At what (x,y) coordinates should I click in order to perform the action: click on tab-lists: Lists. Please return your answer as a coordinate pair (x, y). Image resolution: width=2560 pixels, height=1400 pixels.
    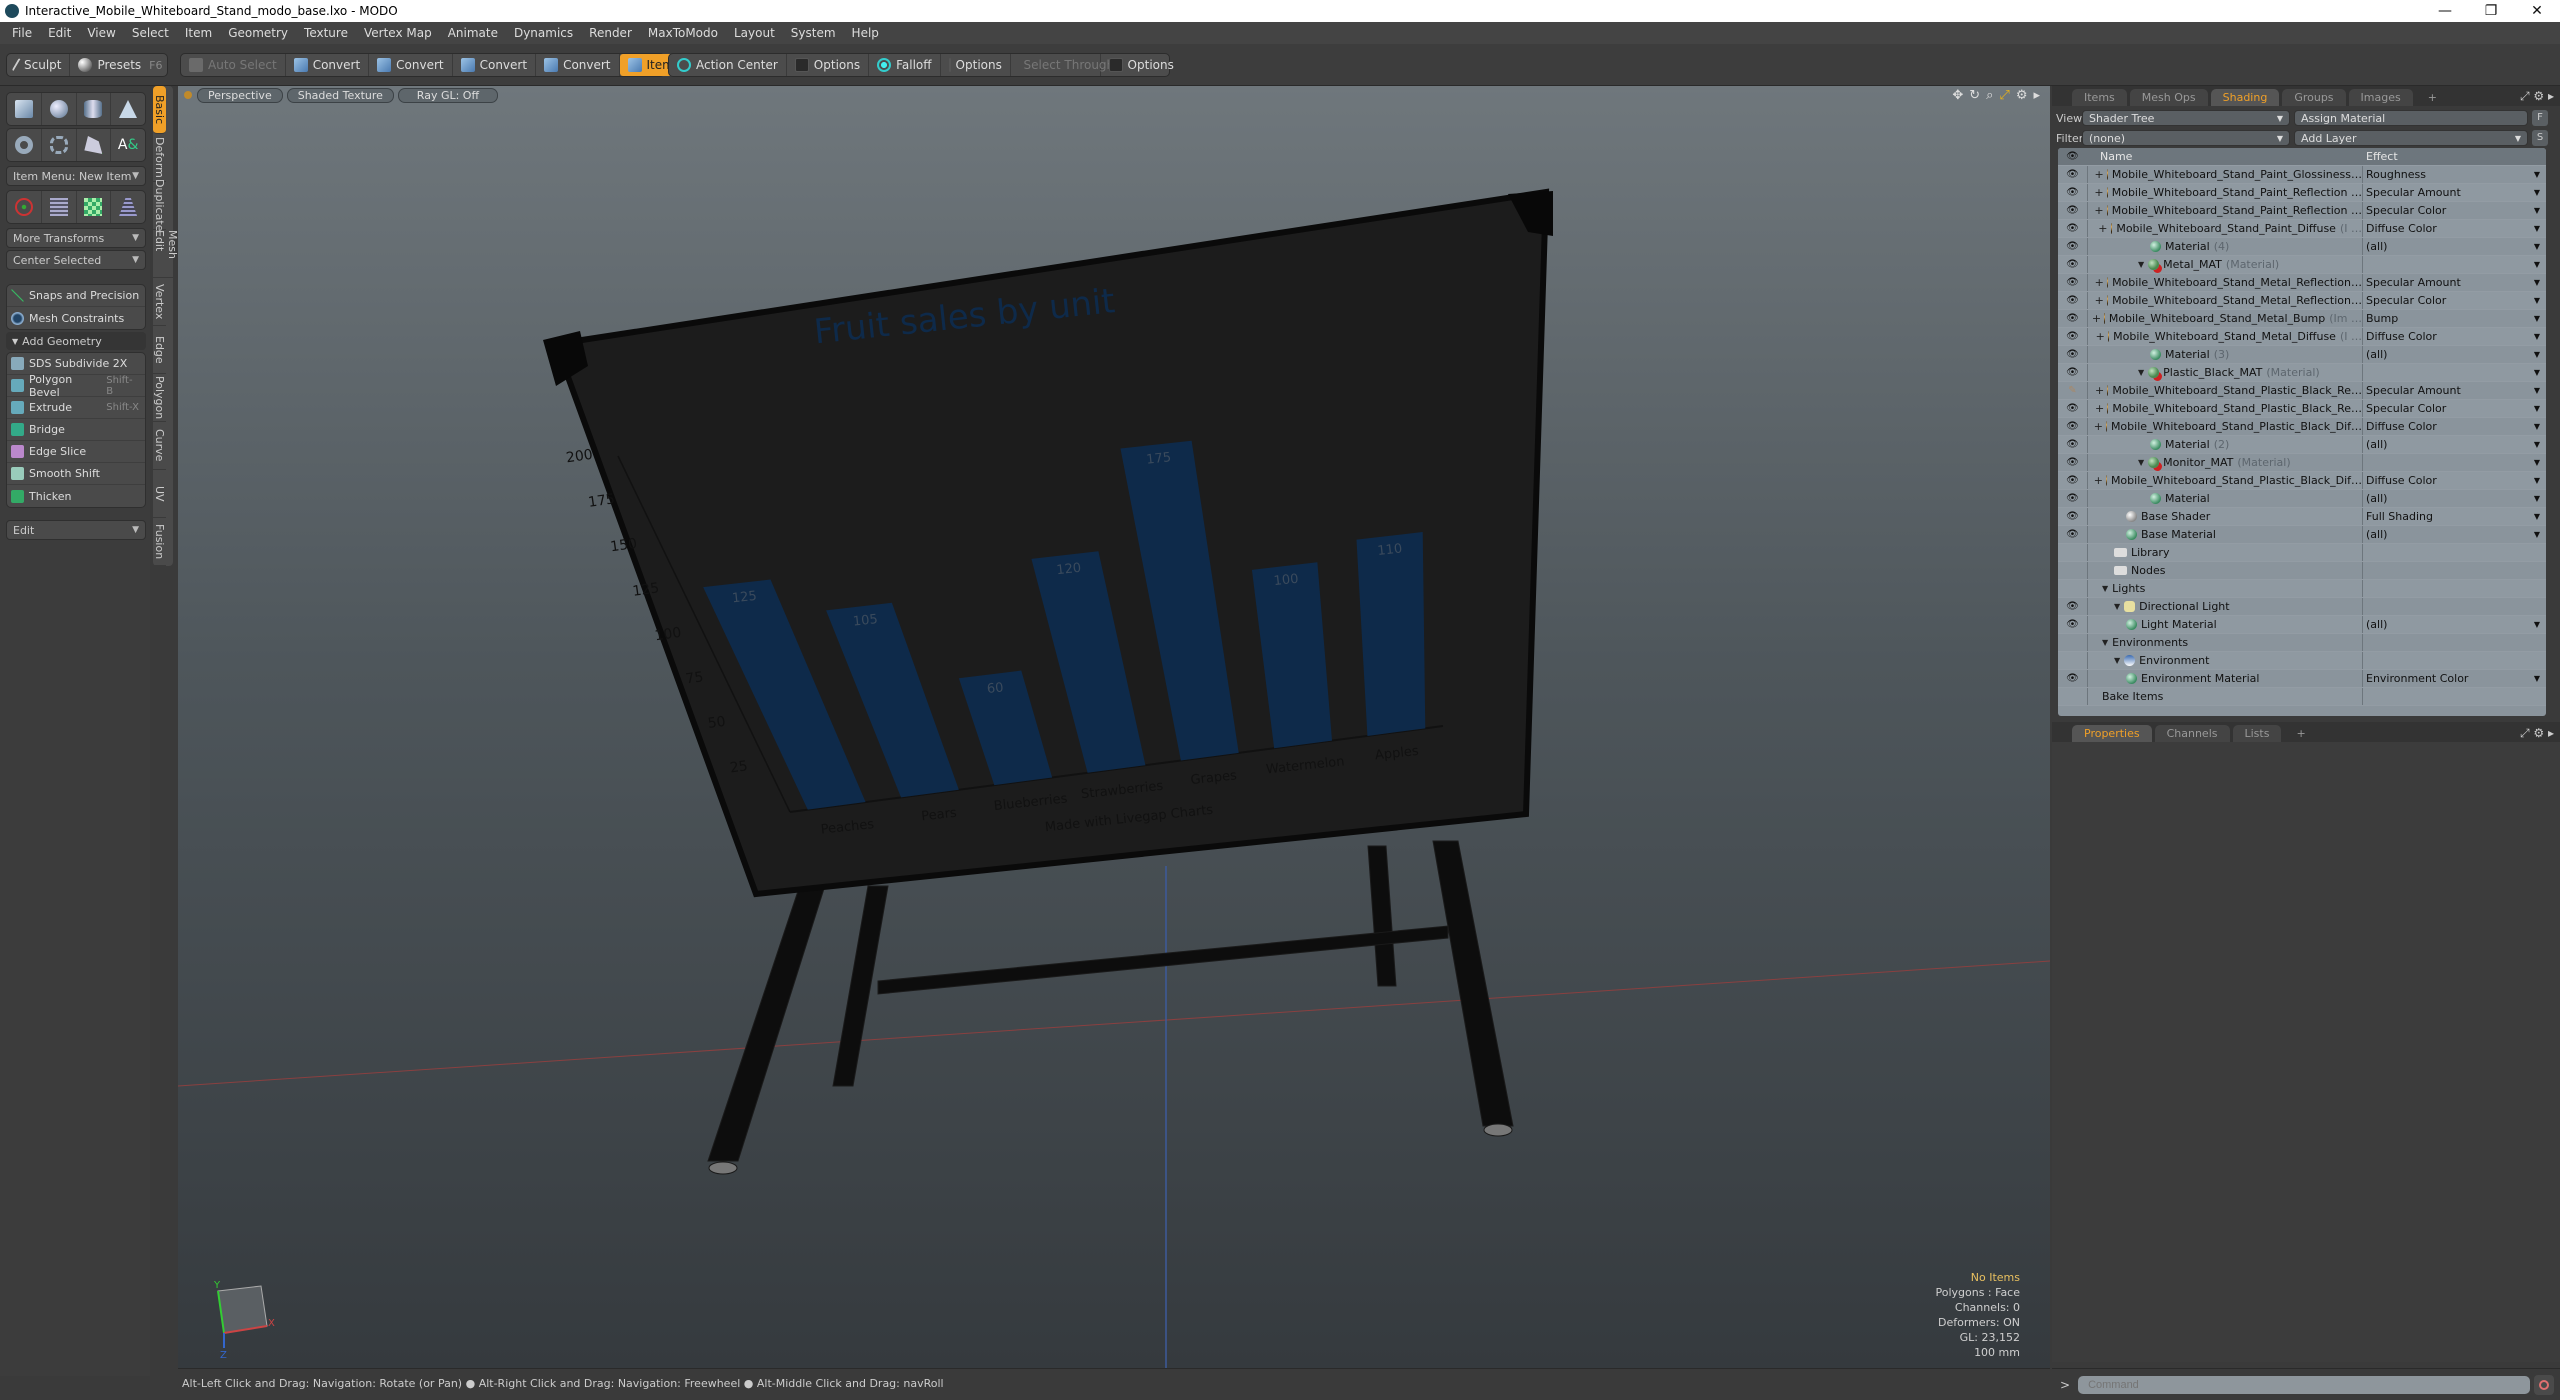
    Looking at the image, I should click on (2257, 733).